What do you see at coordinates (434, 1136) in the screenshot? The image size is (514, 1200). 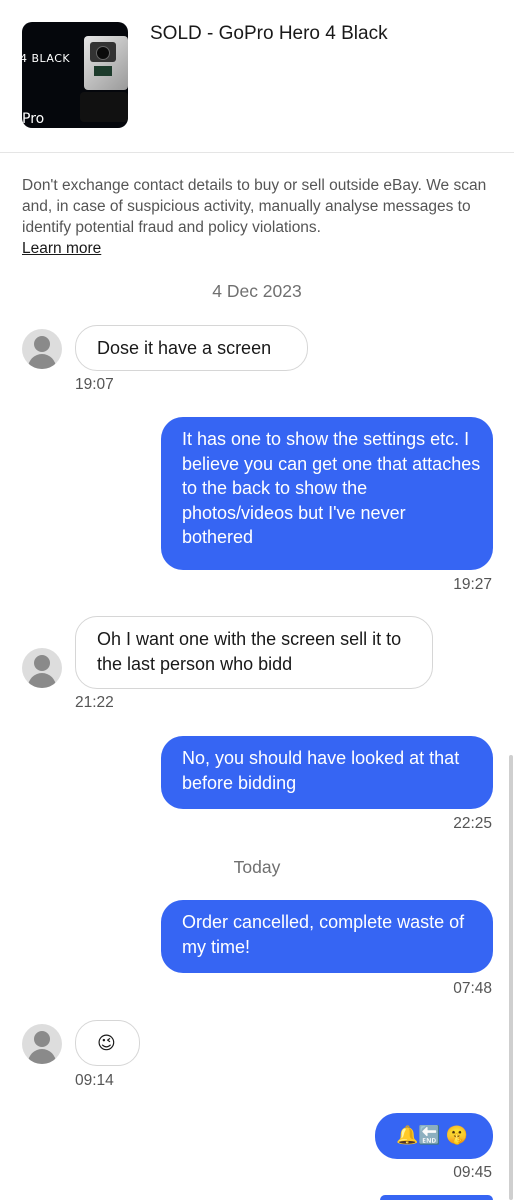 I see `message-bubble-outgoing: 🔔🔚 🤫` at bounding box center [434, 1136].